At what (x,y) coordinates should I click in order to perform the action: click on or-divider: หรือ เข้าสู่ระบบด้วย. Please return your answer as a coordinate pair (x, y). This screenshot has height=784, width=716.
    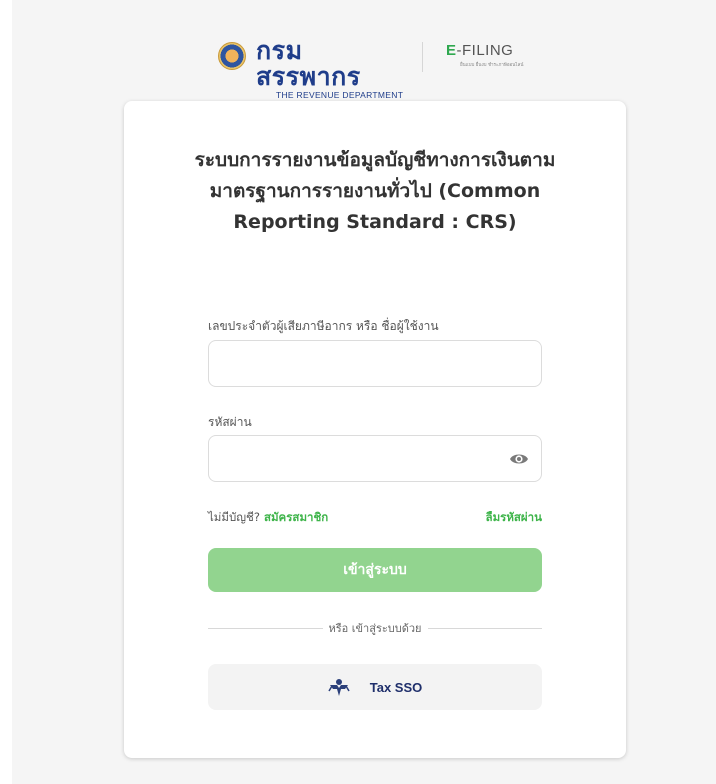
    Looking at the image, I should click on (375, 628).